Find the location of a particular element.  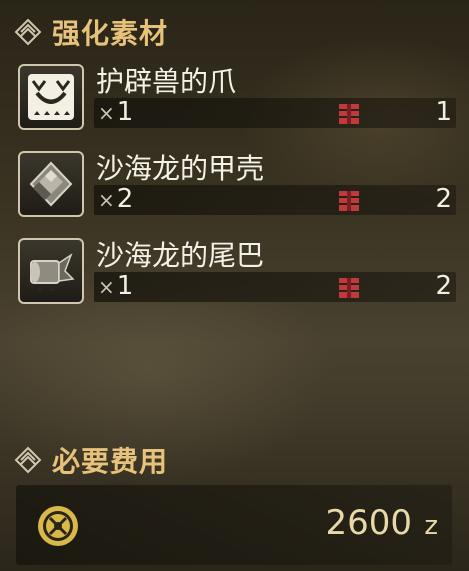

material-quantity-bar: ×2 2 is located at coordinates (275, 199).